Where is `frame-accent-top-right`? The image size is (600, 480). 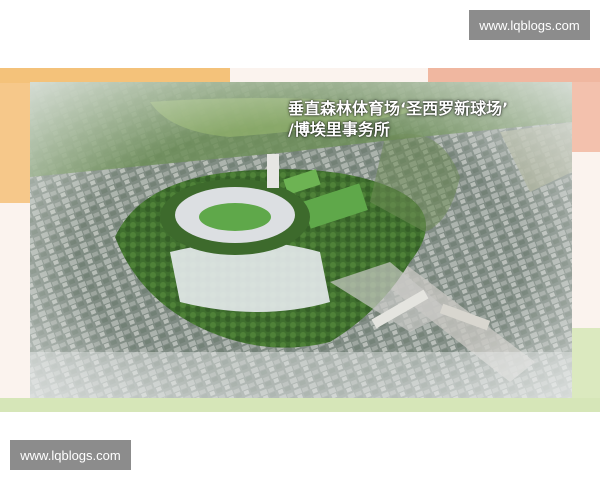 frame-accent-top-right is located at coordinates (514, 75).